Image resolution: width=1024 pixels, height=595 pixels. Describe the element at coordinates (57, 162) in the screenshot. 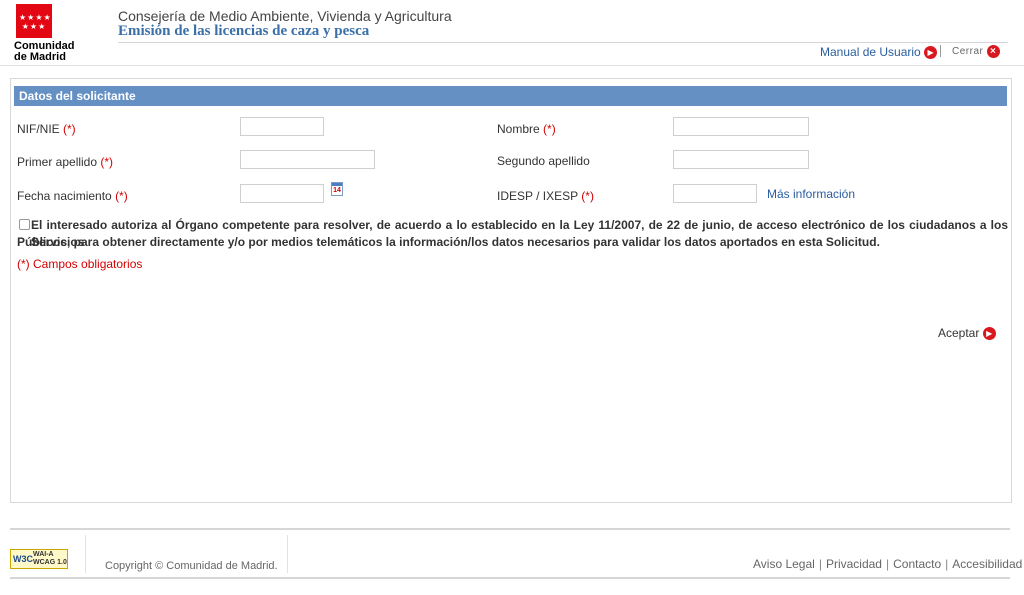

I see `primer-apellido-label-text: Primer apellido` at that location.